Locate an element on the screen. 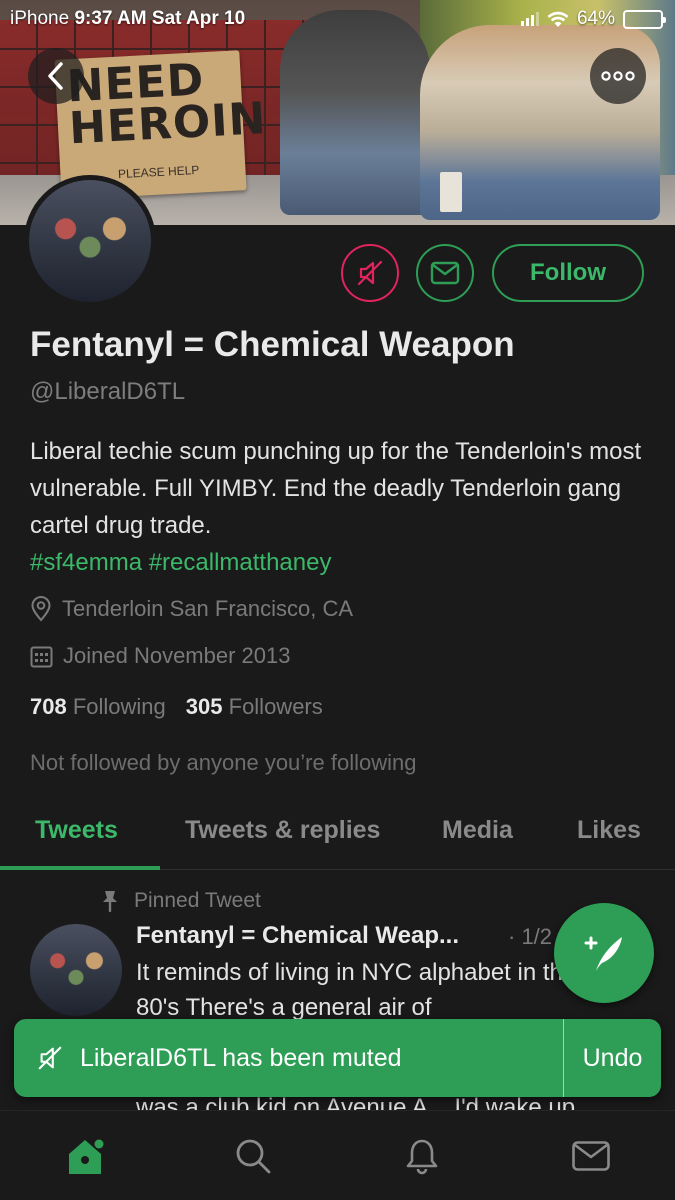 The width and height of the screenshot is (675, 1200). followers-link: 305 Followers is located at coordinates (254, 706).